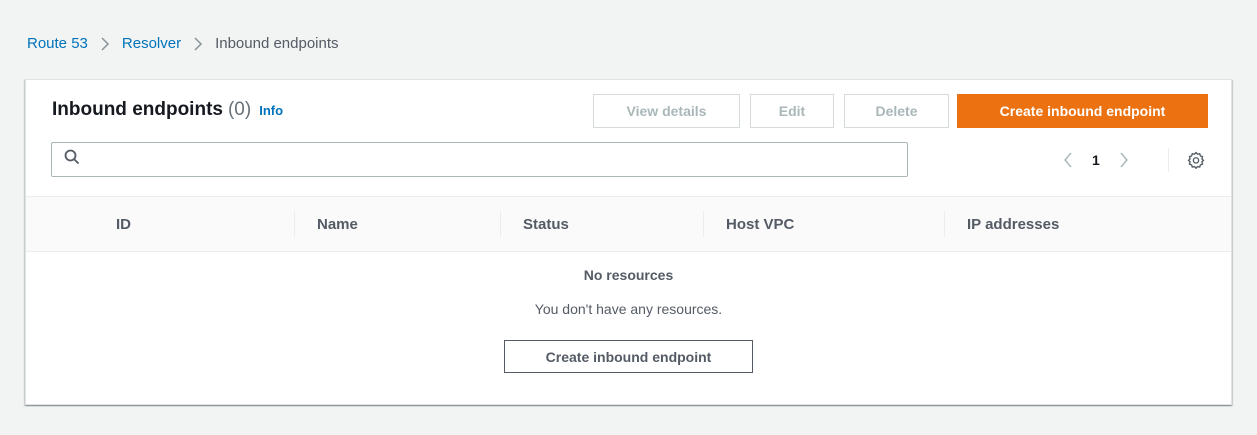 The width and height of the screenshot is (1257, 435). I want to click on gear-icon, so click(1196, 160).